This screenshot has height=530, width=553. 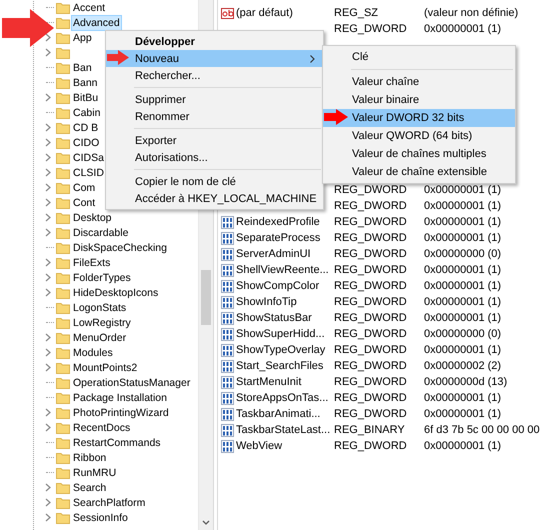 I want to click on tree-item: PhotoPrintingWizard, so click(x=121, y=412).